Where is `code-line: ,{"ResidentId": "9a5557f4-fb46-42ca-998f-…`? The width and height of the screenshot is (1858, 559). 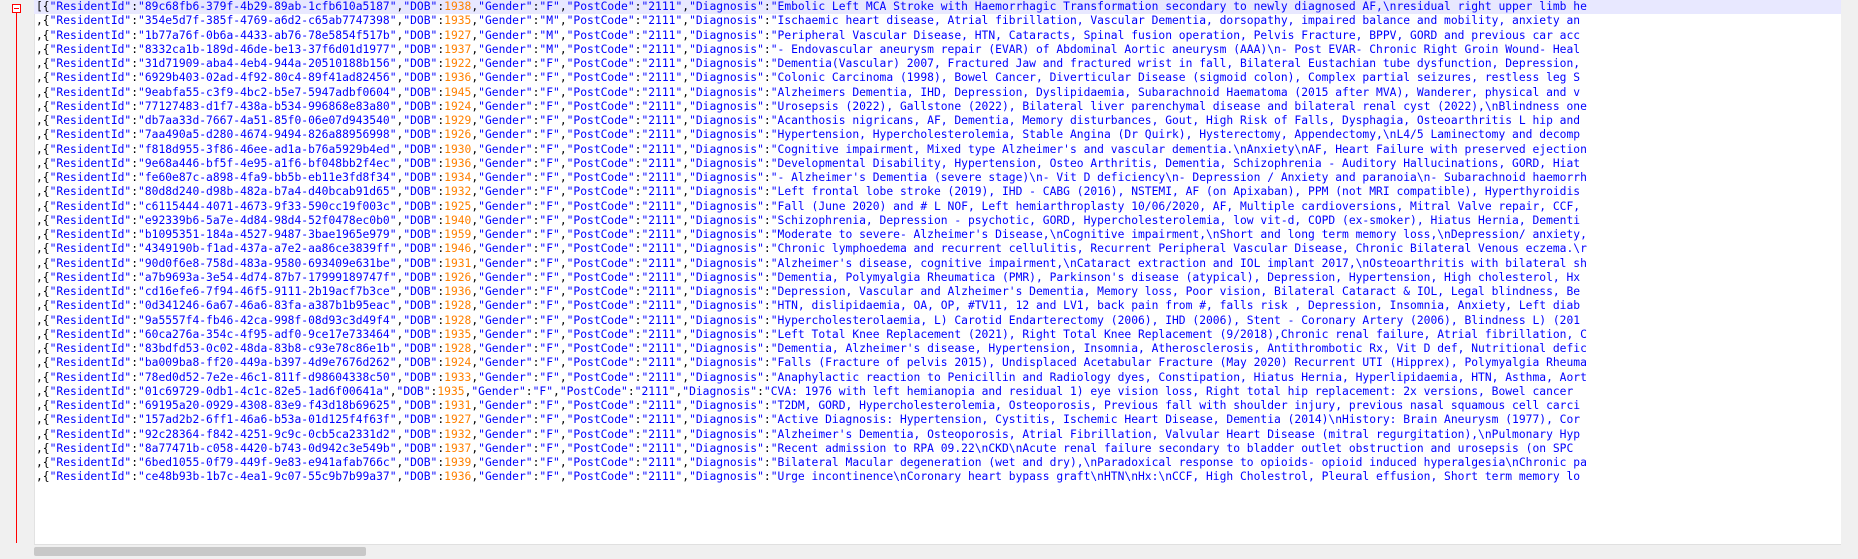 code-line: ,{"ResidentId": "9a5557f4-fb46-42ca-998f-… is located at coordinates (946, 321).